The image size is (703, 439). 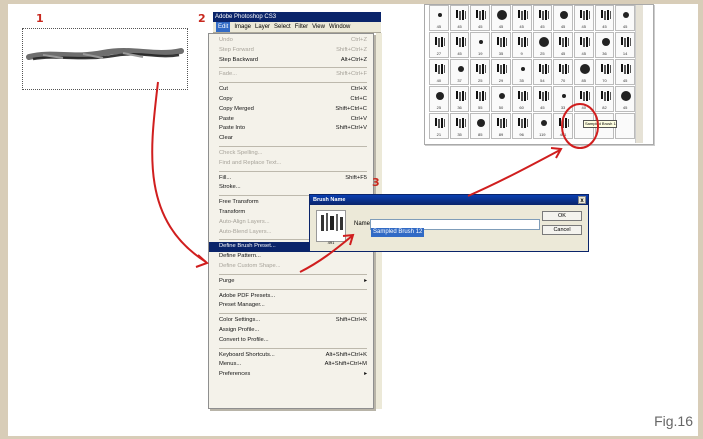 I want to click on menubar-select: Select, so click(x=282, y=27).